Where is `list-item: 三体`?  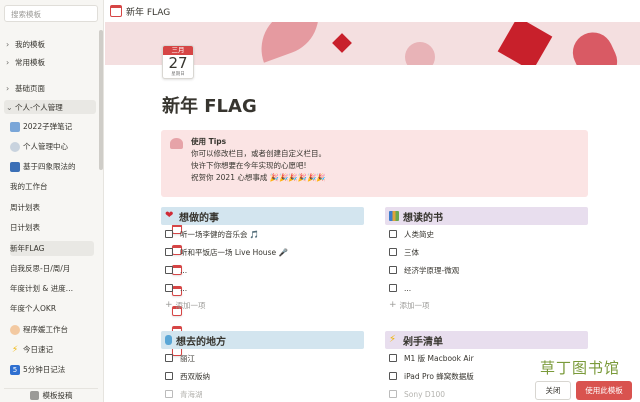 list-item: 三体 is located at coordinates (486, 252).